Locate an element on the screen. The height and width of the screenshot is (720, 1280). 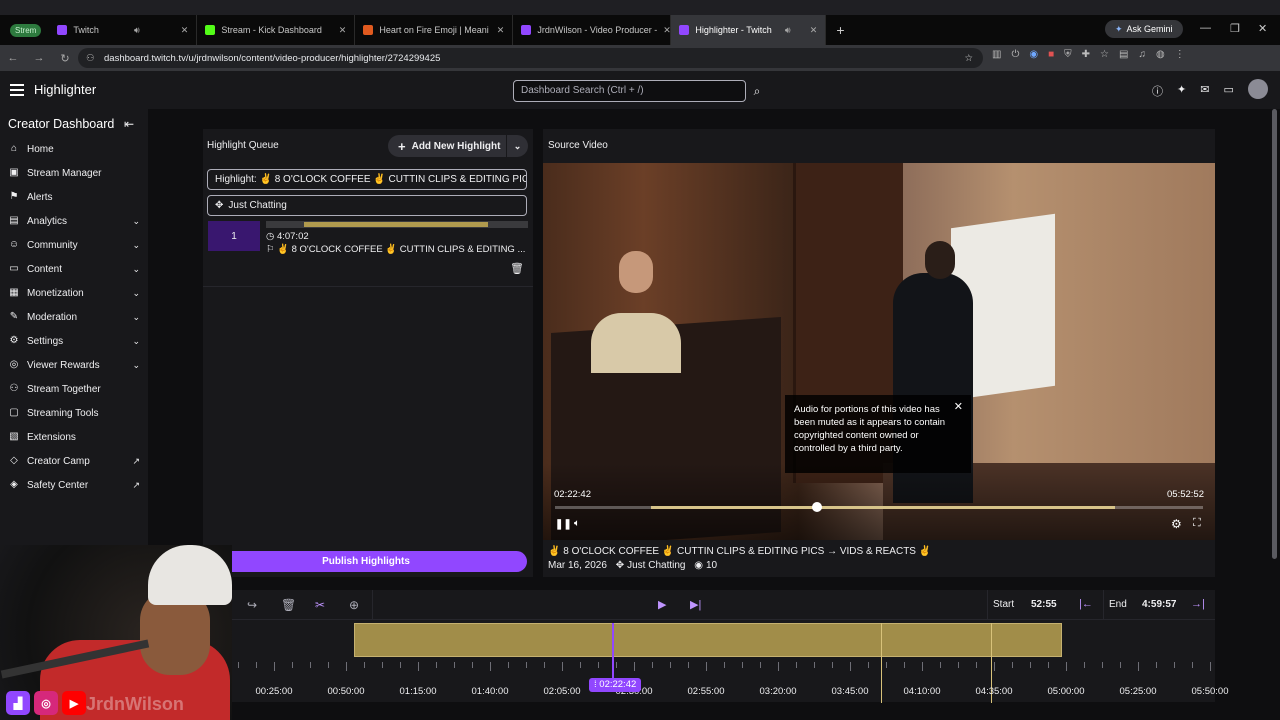
view-count: 10 is located at coordinates (712, 565).